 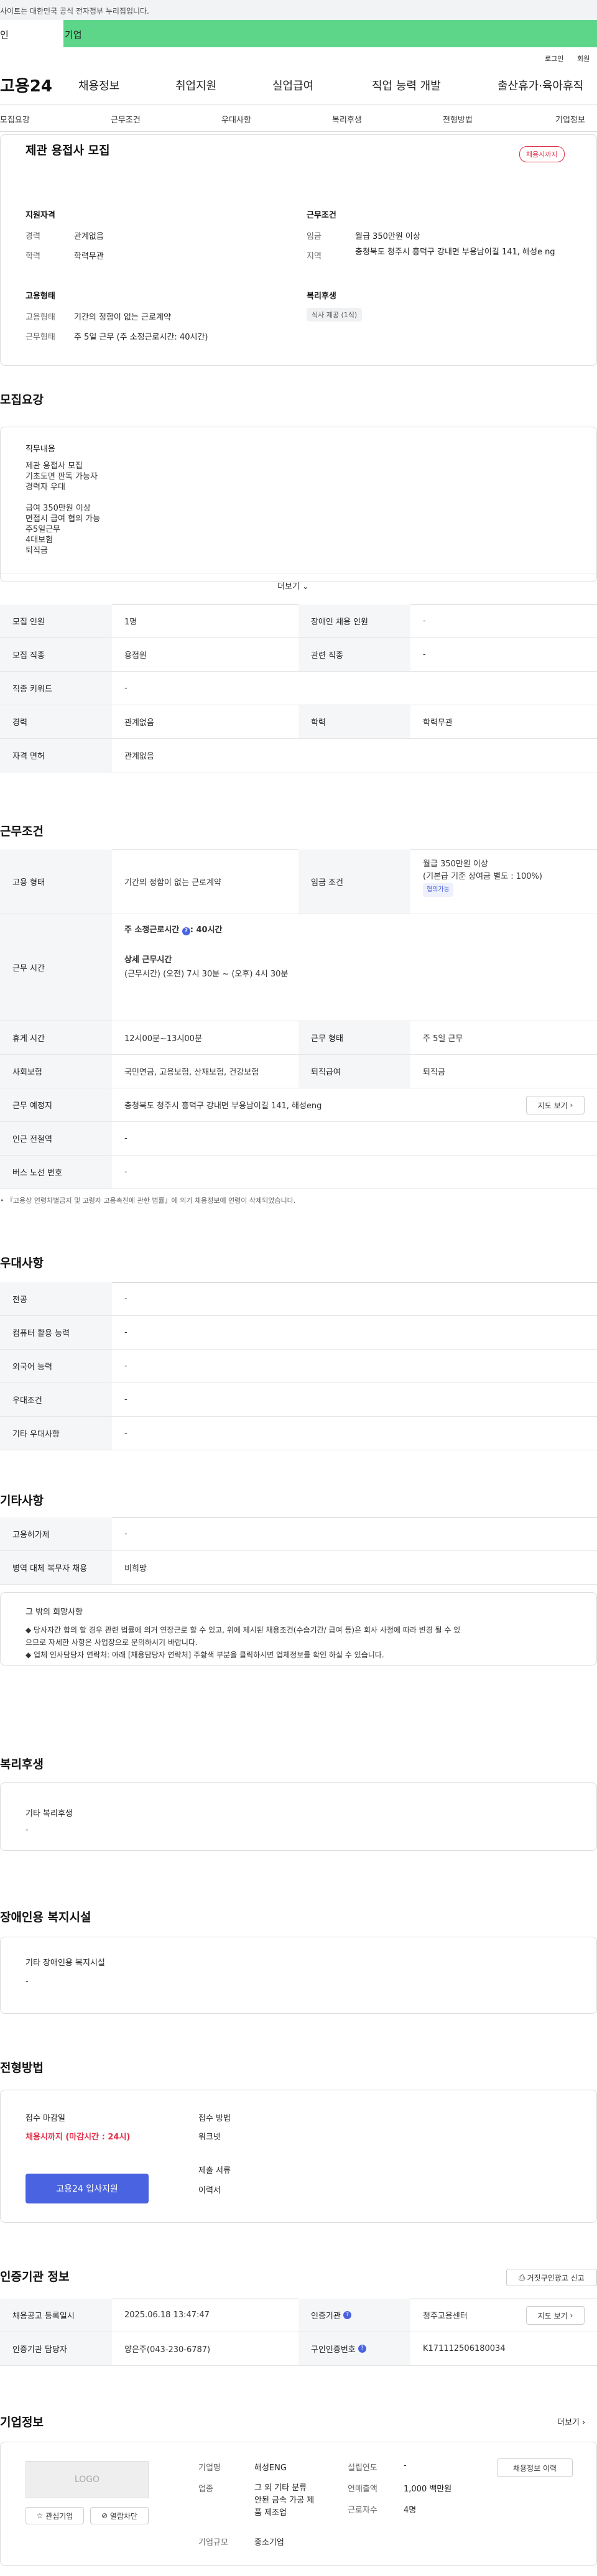 I want to click on site-logo: 고용24, so click(x=26, y=84).